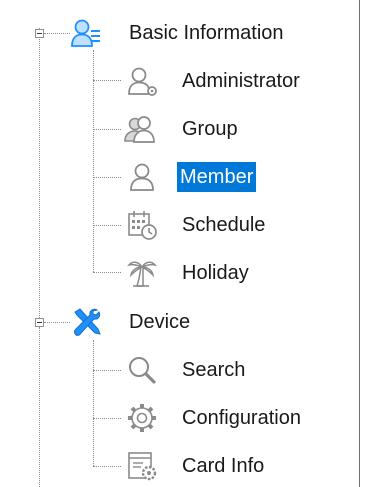  What do you see at coordinates (142, 273) in the screenshot?
I see `palm-tree-icon` at bounding box center [142, 273].